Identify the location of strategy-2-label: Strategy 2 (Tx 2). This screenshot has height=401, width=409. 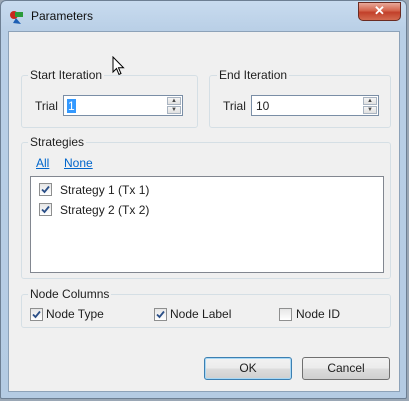
(105, 210).